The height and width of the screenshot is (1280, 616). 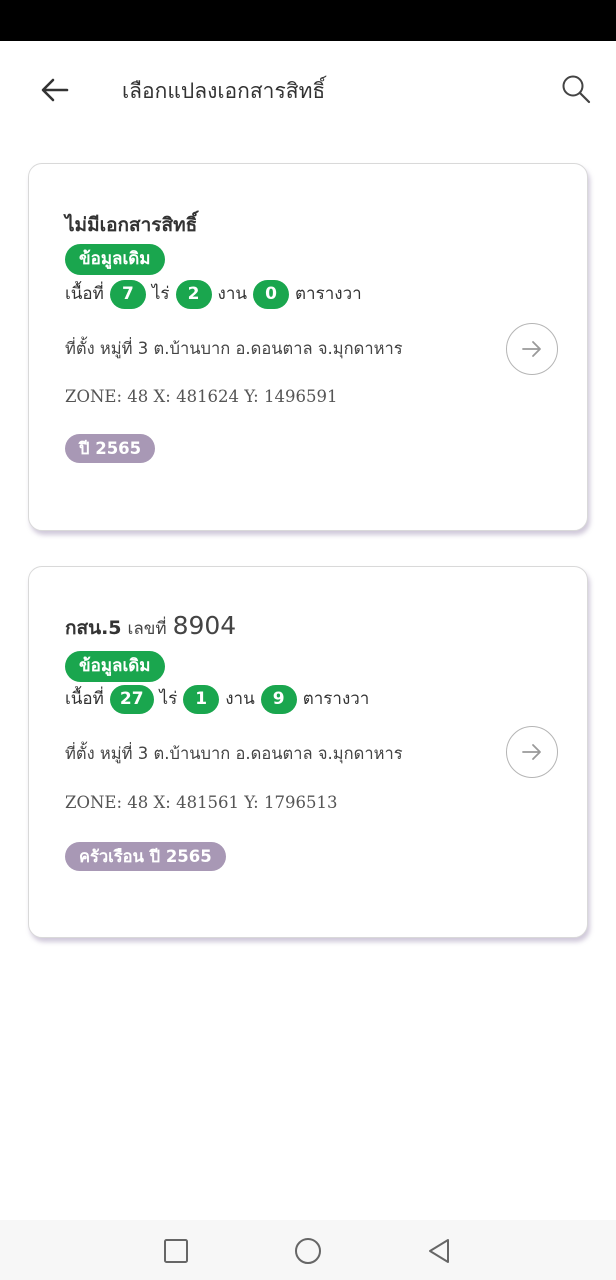 What do you see at coordinates (145, 856) in the screenshot?
I see `year-badge: ครัวเรือน ปี 2565` at bounding box center [145, 856].